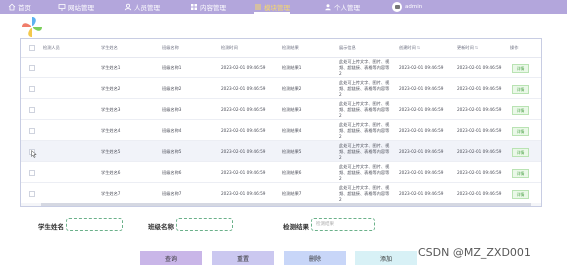  What do you see at coordinates (172, 130) in the screenshot?
I see `cell-class: 班级名称4` at bounding box center [172, 130].